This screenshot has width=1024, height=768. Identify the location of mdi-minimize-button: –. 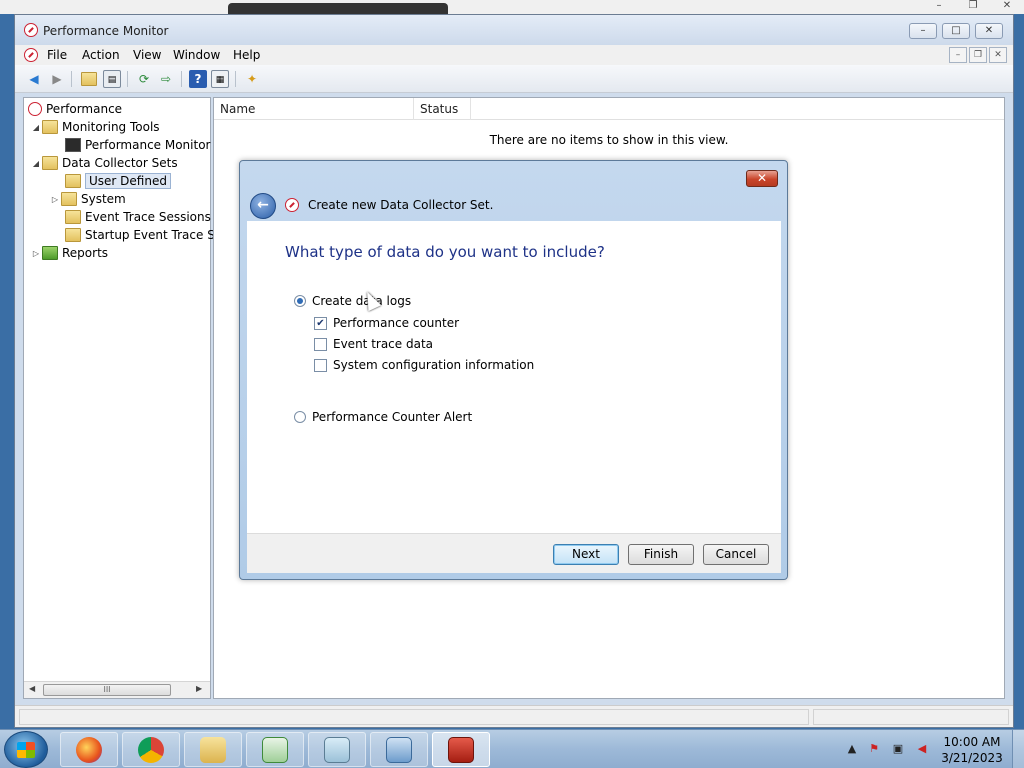
(958, 55).